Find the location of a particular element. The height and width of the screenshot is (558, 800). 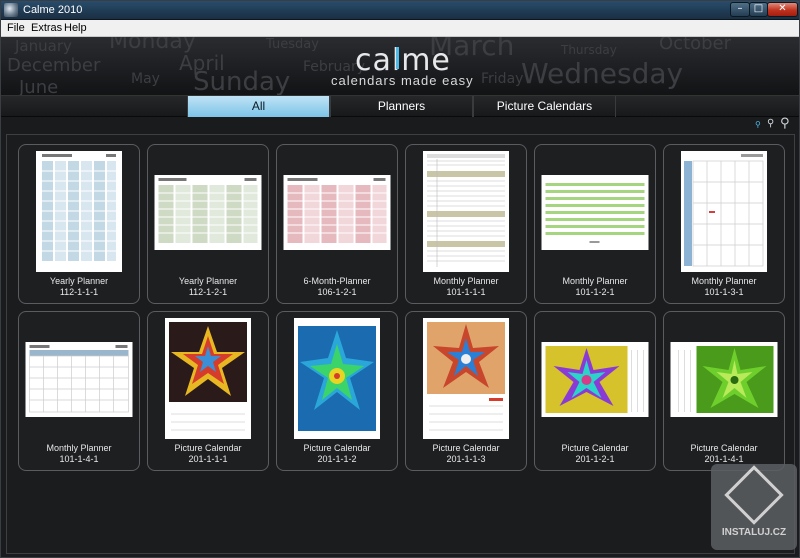

zoom-medium-icon: ⚲ is located at coordinates (770, 123).